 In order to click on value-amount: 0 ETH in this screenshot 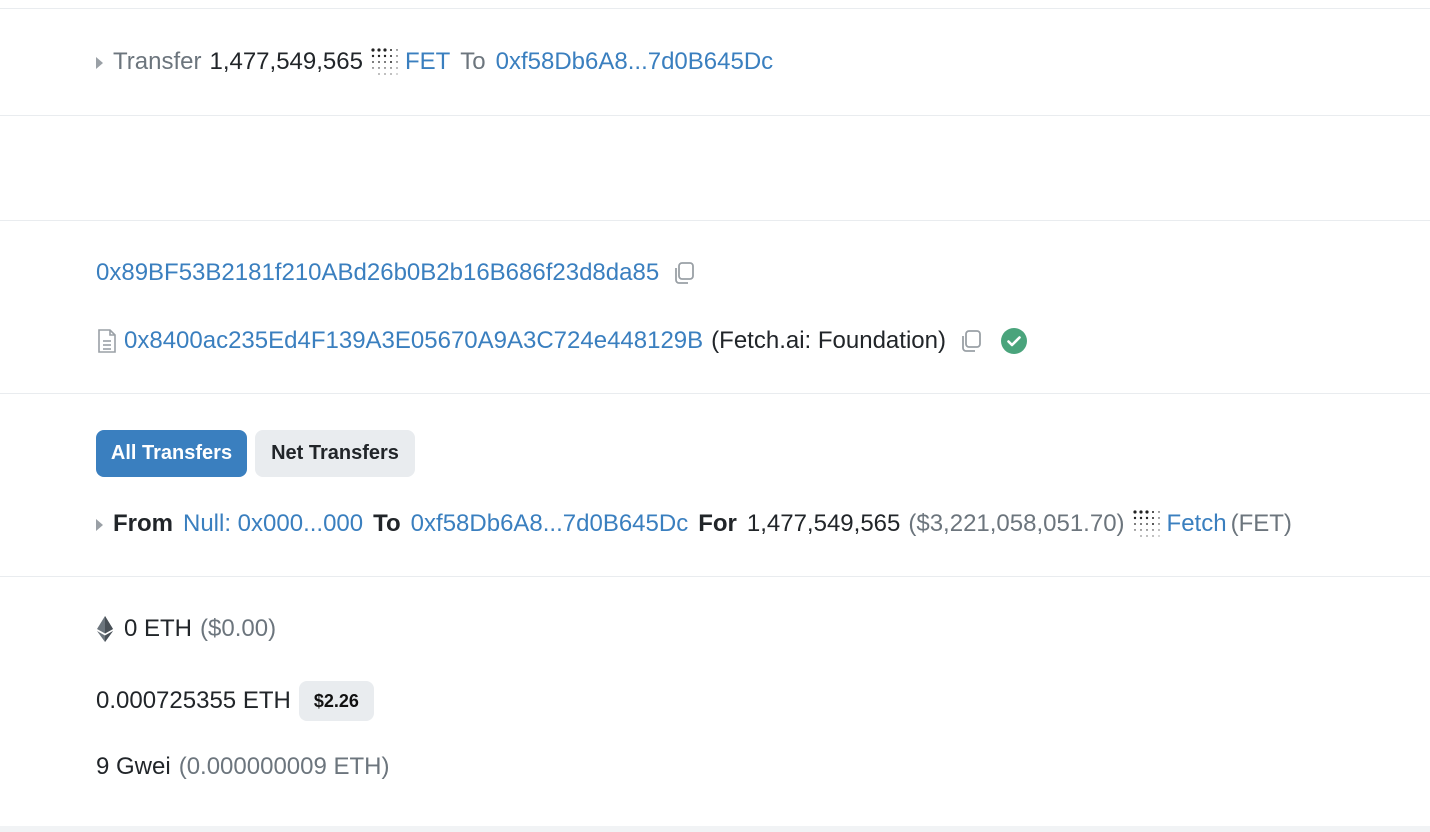, I will do `click(158, 628)`.